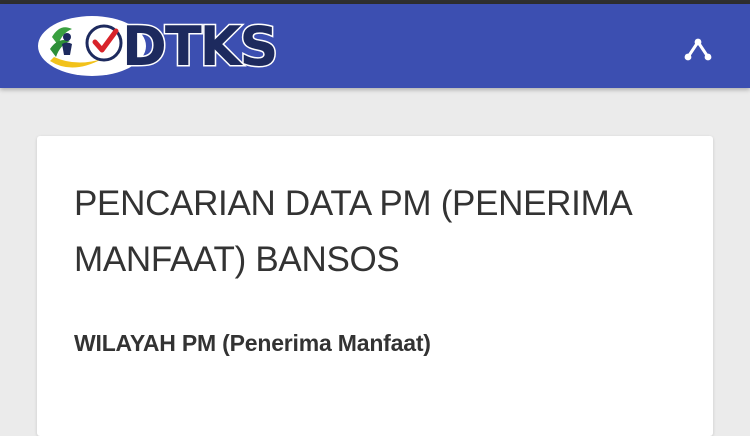 The width and height of the screenshot is (750, 436). I want to click on share-button, so click(698, 50).